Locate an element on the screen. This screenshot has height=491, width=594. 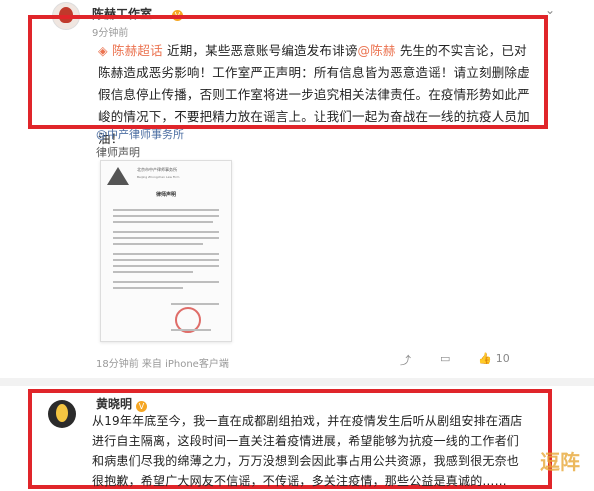
watermark: 逗阵 is located at coordinates (560, 462).